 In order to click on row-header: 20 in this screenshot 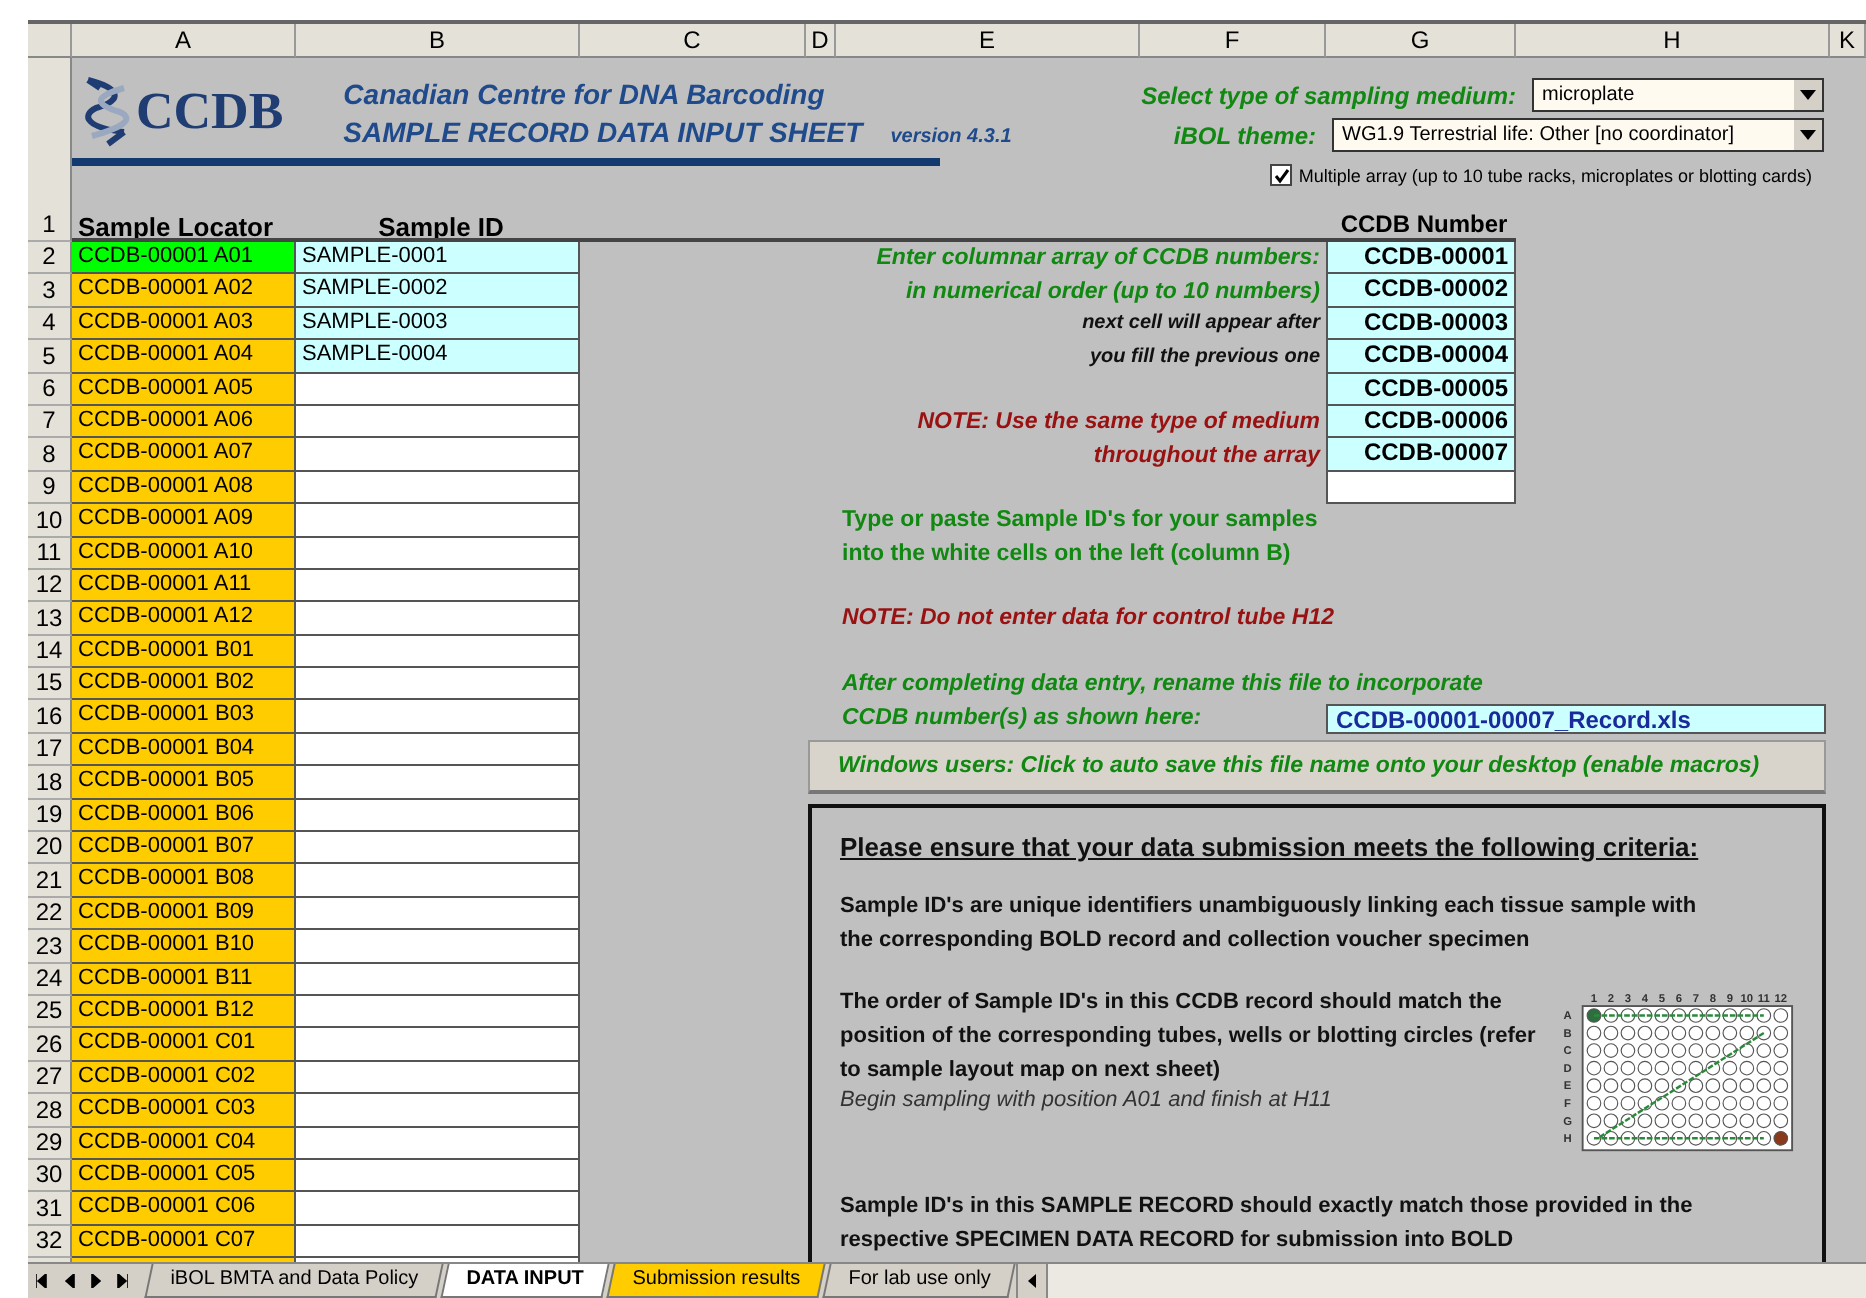, I will do `click(50, 848)`.